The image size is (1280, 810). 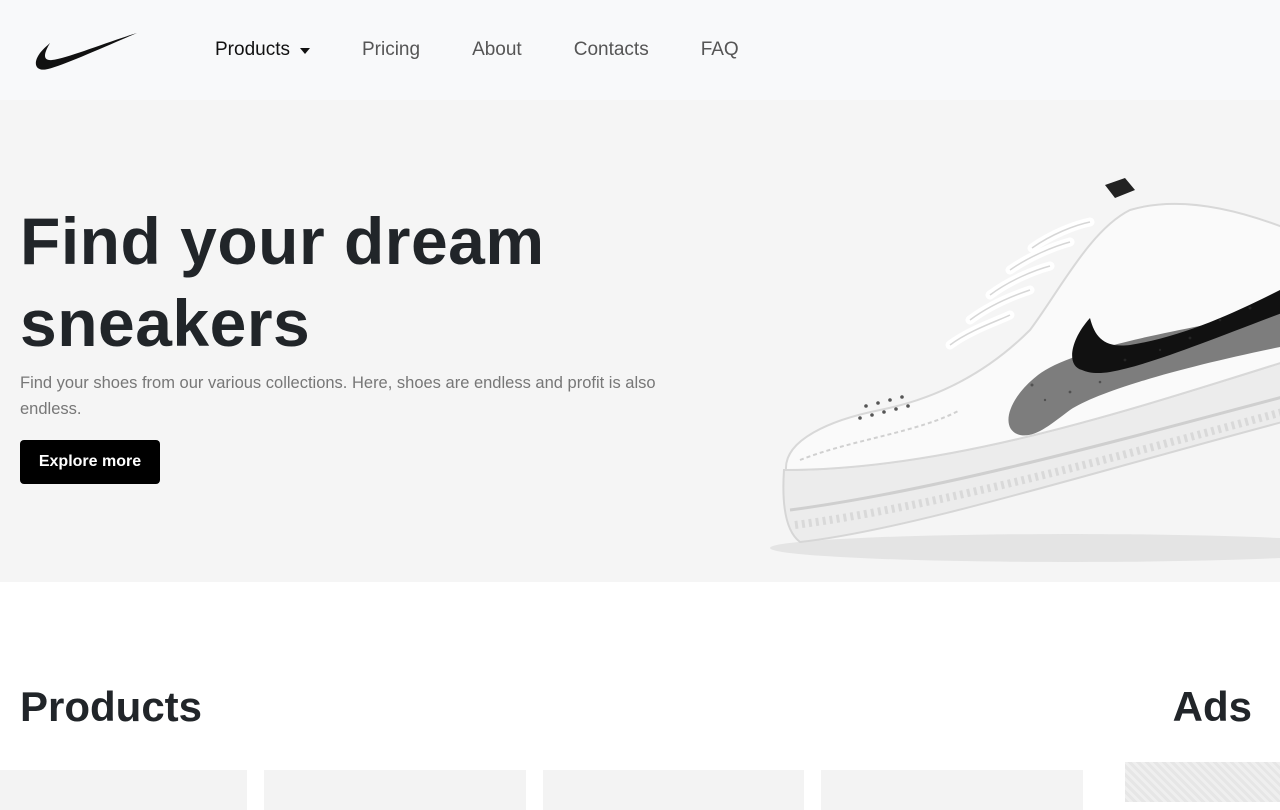 I want to click on nav-item-contacts: Contacts, so click(x=611, y=50).